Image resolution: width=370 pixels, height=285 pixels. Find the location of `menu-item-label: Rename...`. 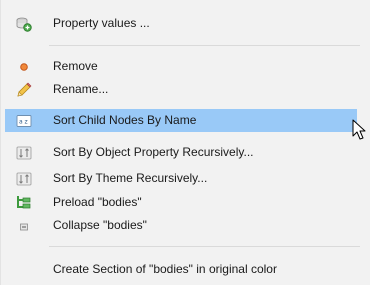

menu-item-label: Rename... is located at coordinates (81, 89).